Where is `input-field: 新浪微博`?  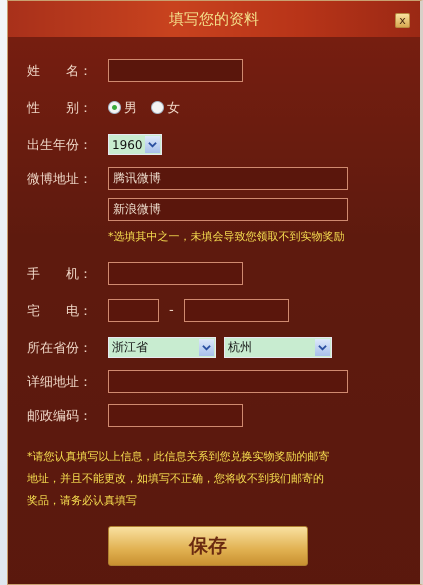 input-field: 新浪微博 is located at coordinates (228, 209).